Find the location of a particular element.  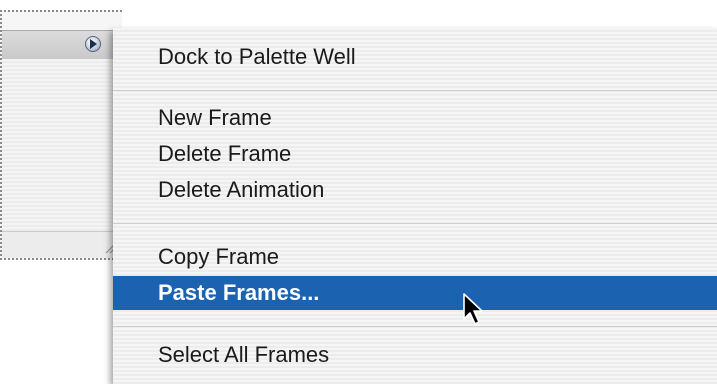

palette-tab-bar is located at coordinates (62, 45).